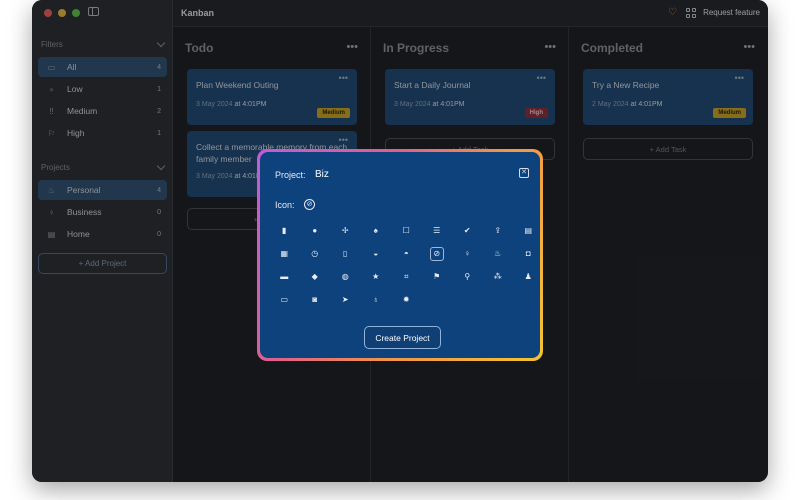 The image size is (800, 500). What do you see at coordinates (345, 230) in the screenshot?
I see `figure-run-icon: ✢` at bounding box center [345, 230].